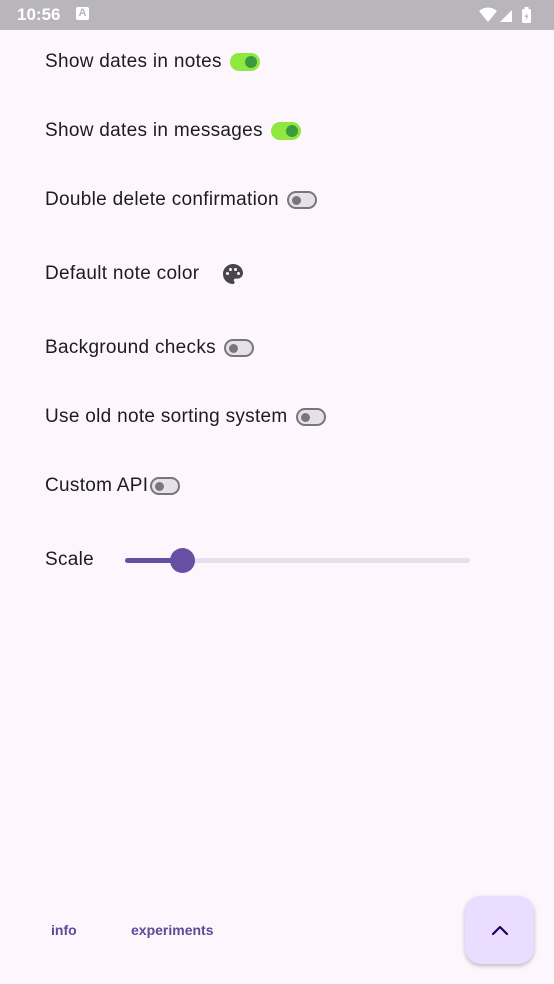 The width and height of the screenshot is (554, 984). I want to click on slider-thumb, so click(182, 560).